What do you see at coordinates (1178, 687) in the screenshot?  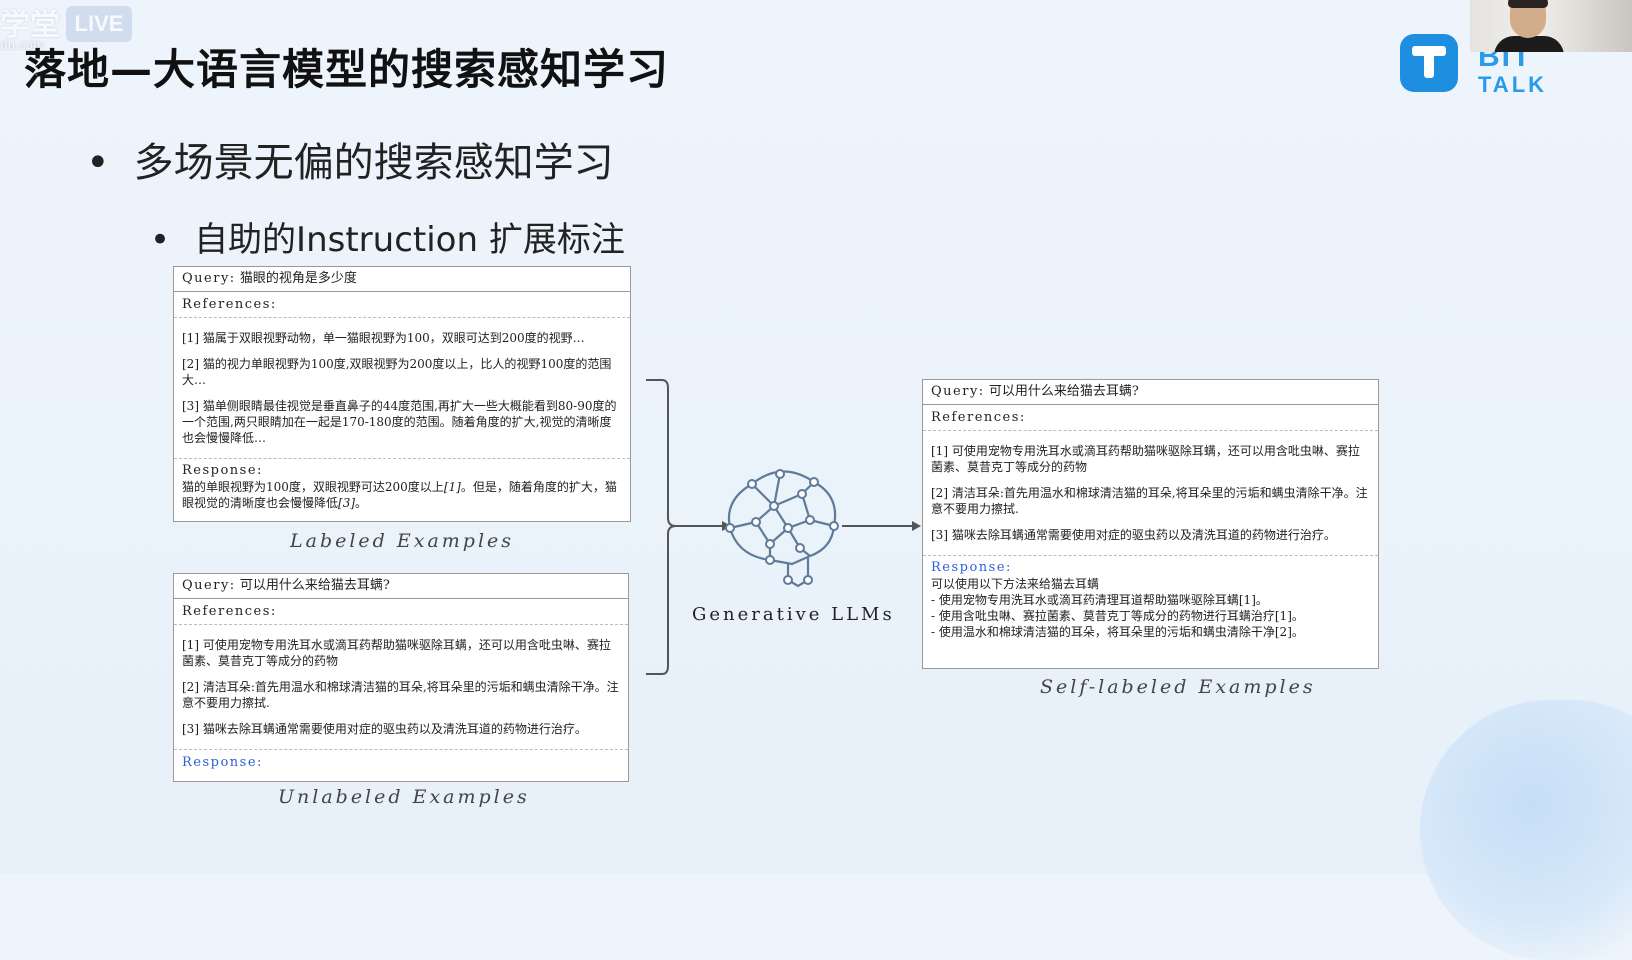 I see `self-labeled-examples-caption: Self-labeled Examples` at bounding box center [1178, 687].